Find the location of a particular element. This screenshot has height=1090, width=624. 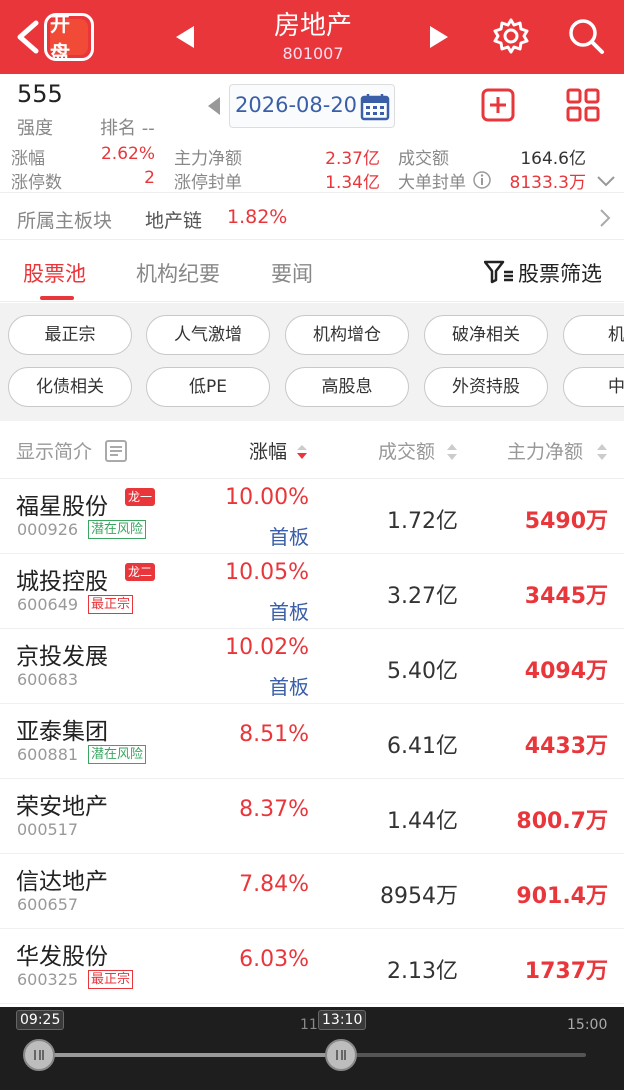

calendar-icon is located at coordinates (375, 107).